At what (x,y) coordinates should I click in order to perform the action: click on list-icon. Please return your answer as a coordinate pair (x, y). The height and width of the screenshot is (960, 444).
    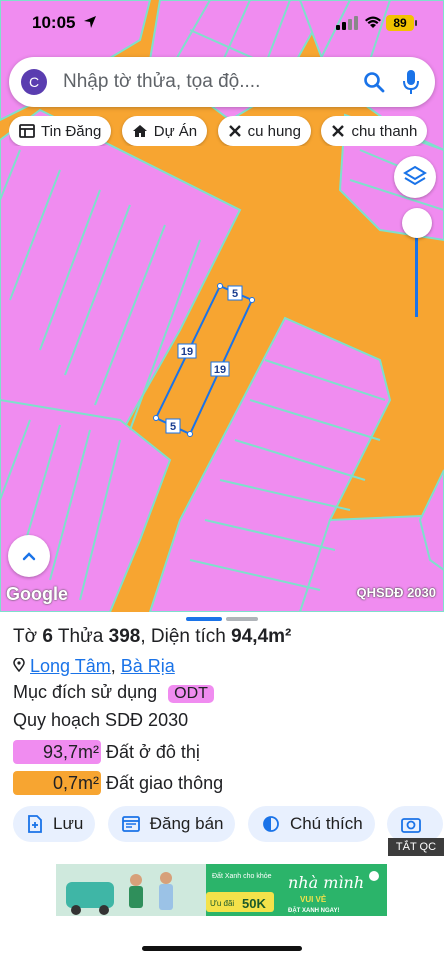
    Looking at the image, I should click on (27, 131).